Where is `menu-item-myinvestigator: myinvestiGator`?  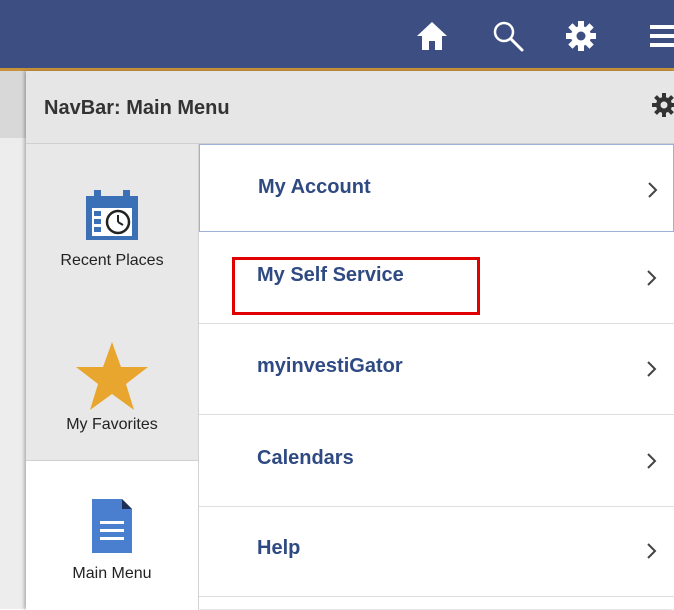
menu-item-myinvestigator: myinvestiGator is located at coordinates (436, 369).